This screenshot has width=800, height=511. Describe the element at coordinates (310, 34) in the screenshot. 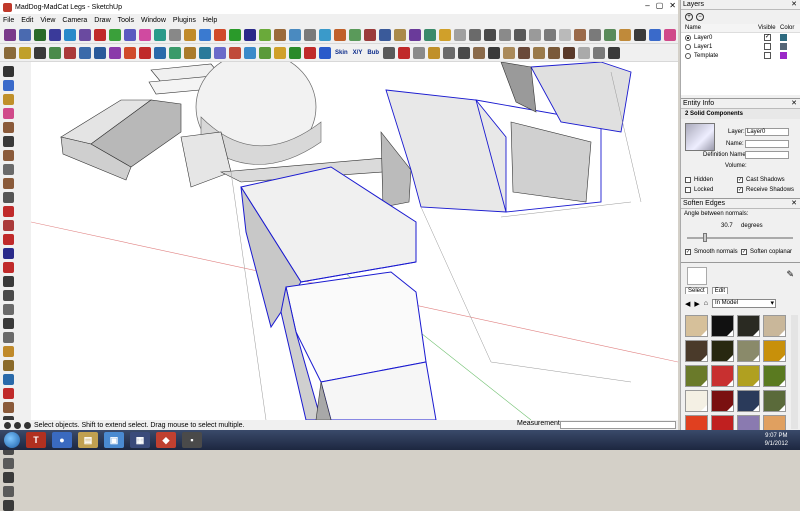

I see `axes-icon` at that location.